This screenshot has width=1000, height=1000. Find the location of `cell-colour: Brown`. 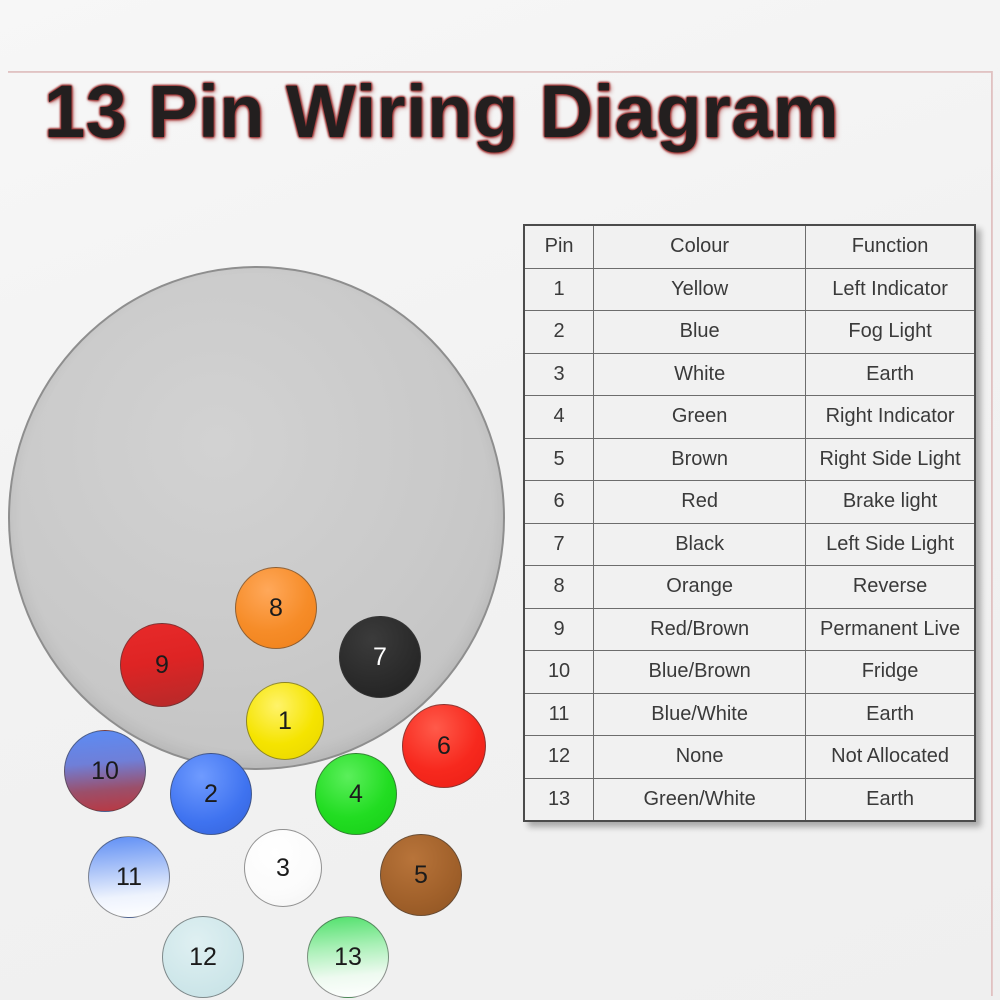

cell-colour: Brown is located at coordinates (700, 459).